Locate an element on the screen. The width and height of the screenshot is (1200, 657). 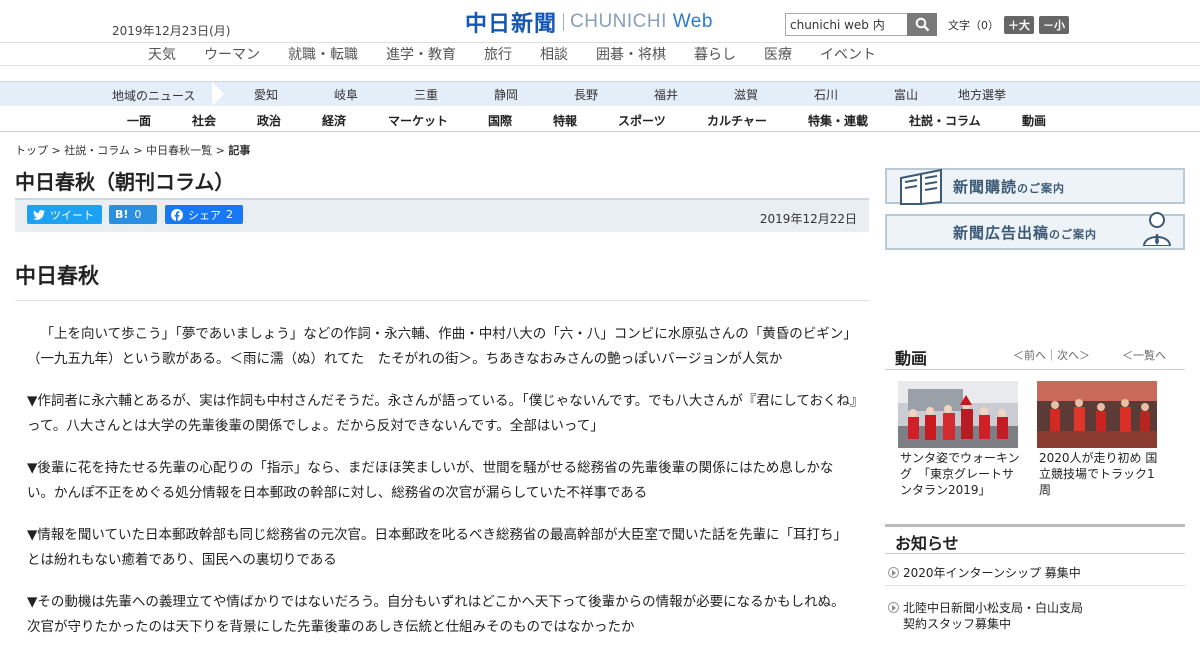
stadium-run-photo is located at coordinates (1097, 414).